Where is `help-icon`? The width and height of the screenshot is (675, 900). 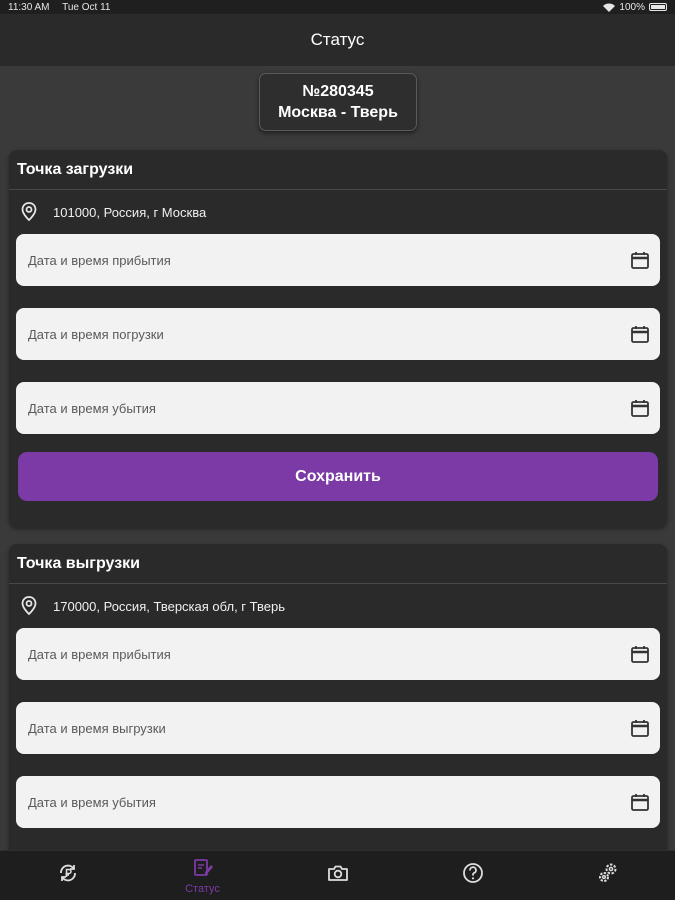
help-icon is located at coordinates (473, 875).